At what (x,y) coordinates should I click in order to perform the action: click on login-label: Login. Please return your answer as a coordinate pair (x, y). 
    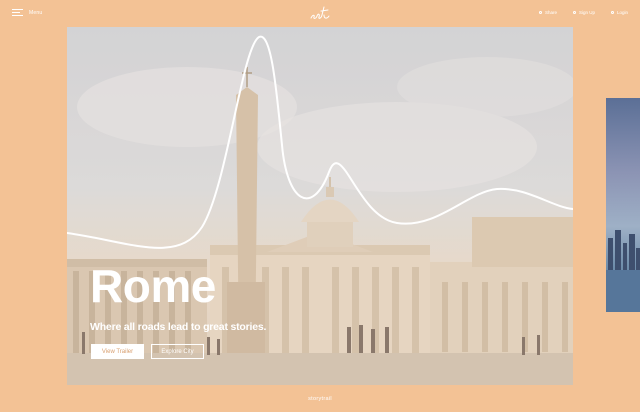
    Looking at the image, I should click on (622, 12).